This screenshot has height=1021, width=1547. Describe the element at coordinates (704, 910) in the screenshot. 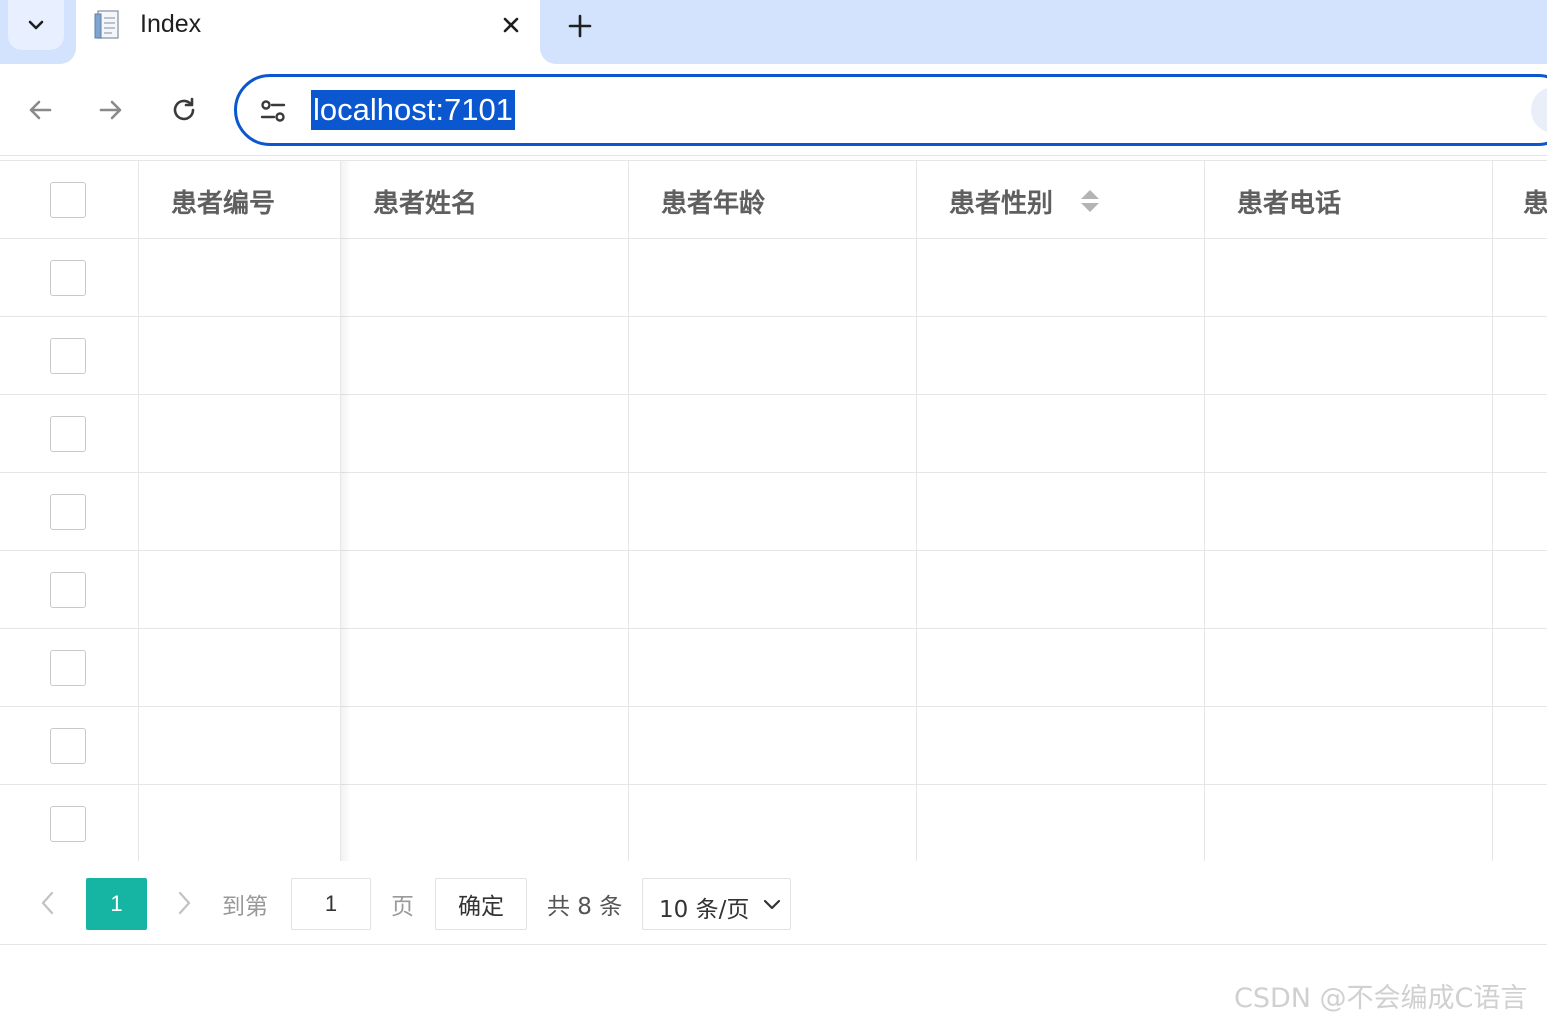

I see `page-size-value: 10 条/页` at that location.